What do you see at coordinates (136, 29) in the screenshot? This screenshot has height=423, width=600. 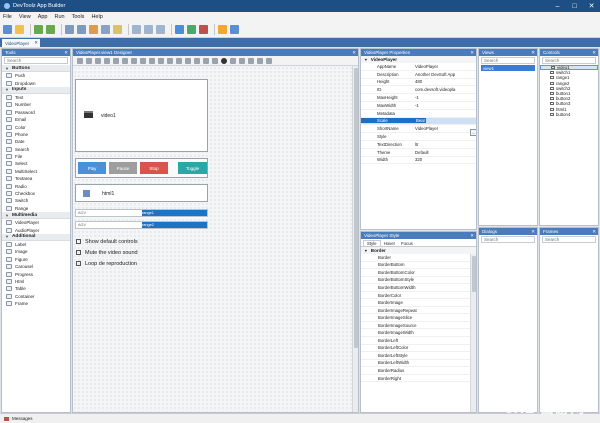 I see `align-left-icon` at bounding box center [136, 29].